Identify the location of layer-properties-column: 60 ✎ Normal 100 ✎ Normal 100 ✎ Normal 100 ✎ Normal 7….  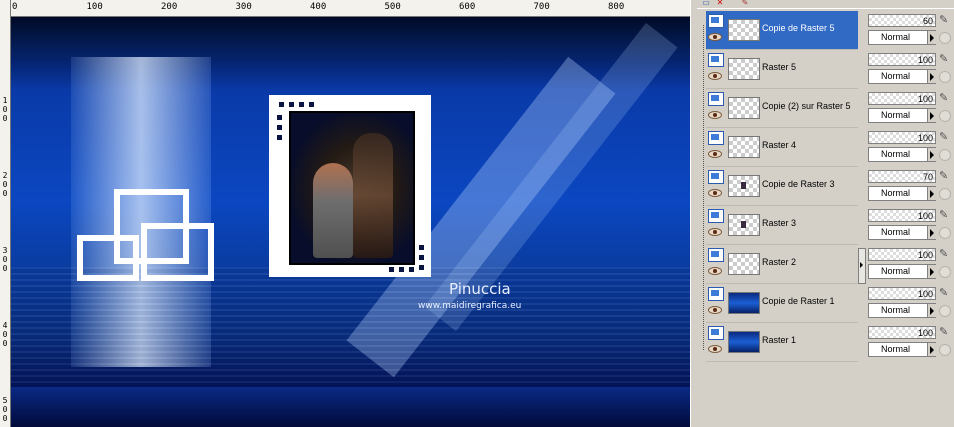
(910, 186).